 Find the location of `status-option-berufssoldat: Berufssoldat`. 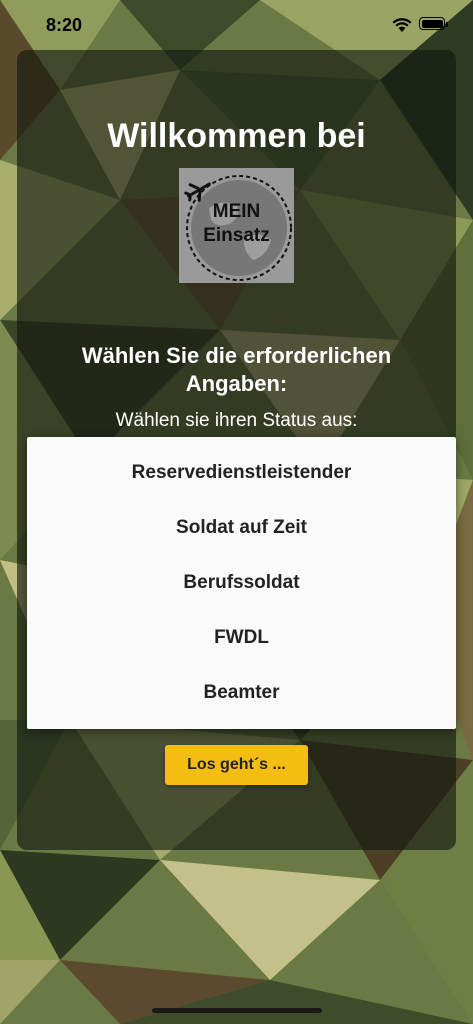

status-option-berufssoldat: Berufssoldat is located at coordinates (241, 582).